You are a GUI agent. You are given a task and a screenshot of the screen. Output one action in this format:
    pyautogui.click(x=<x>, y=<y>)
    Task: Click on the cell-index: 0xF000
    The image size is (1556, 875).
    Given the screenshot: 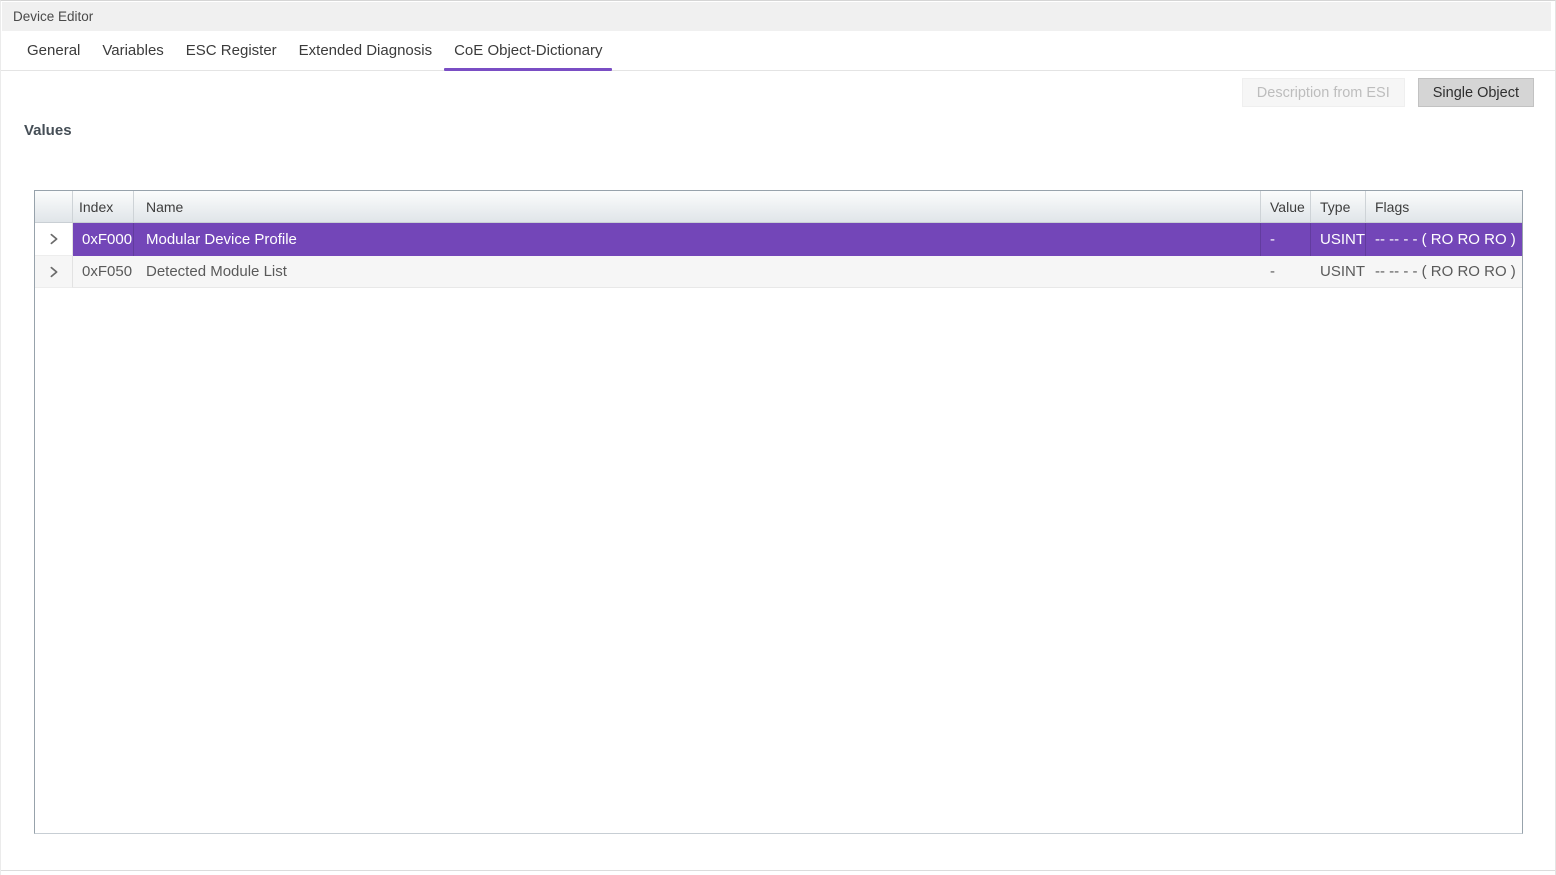 What is the action you would take?
    pyautogui.click(x=103, y=239)
    